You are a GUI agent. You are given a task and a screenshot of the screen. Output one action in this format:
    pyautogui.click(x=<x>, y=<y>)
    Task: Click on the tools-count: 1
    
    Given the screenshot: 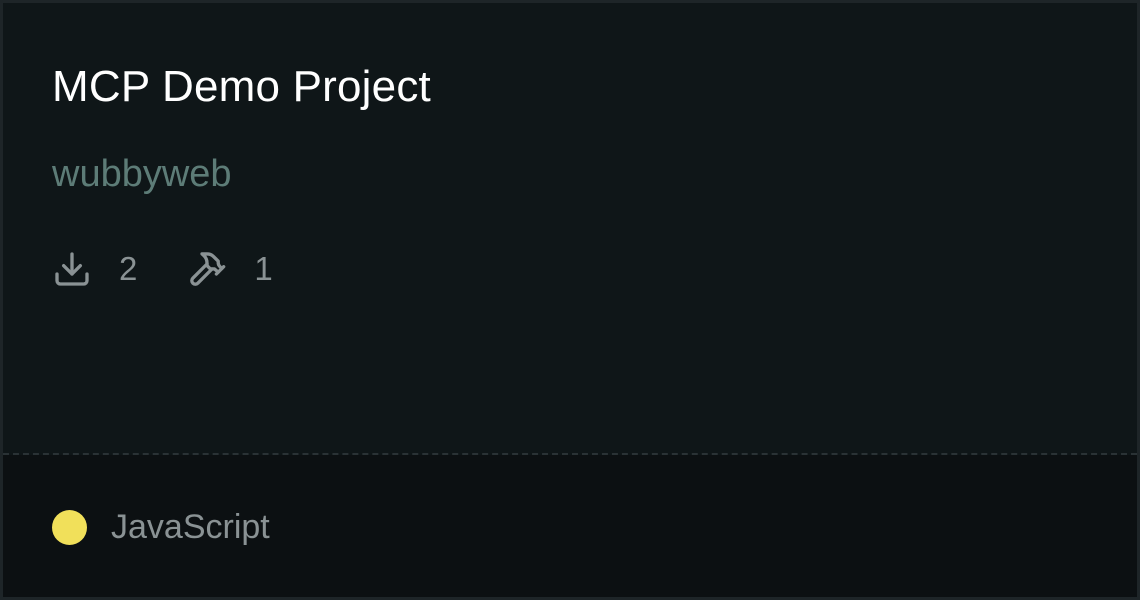 What is the action you would take?
    pyautogui.click(x=263, y=268)
    